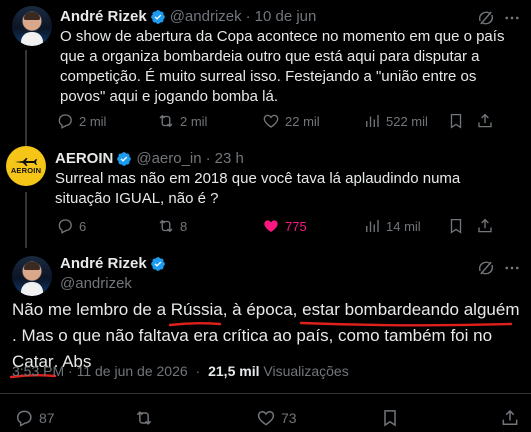 This screenshot has width=531, height=432. What do you see at coordinates (194, 121) in the screenshot?
I see `repost-count: 2 mil` at bounding box center [194, 121].